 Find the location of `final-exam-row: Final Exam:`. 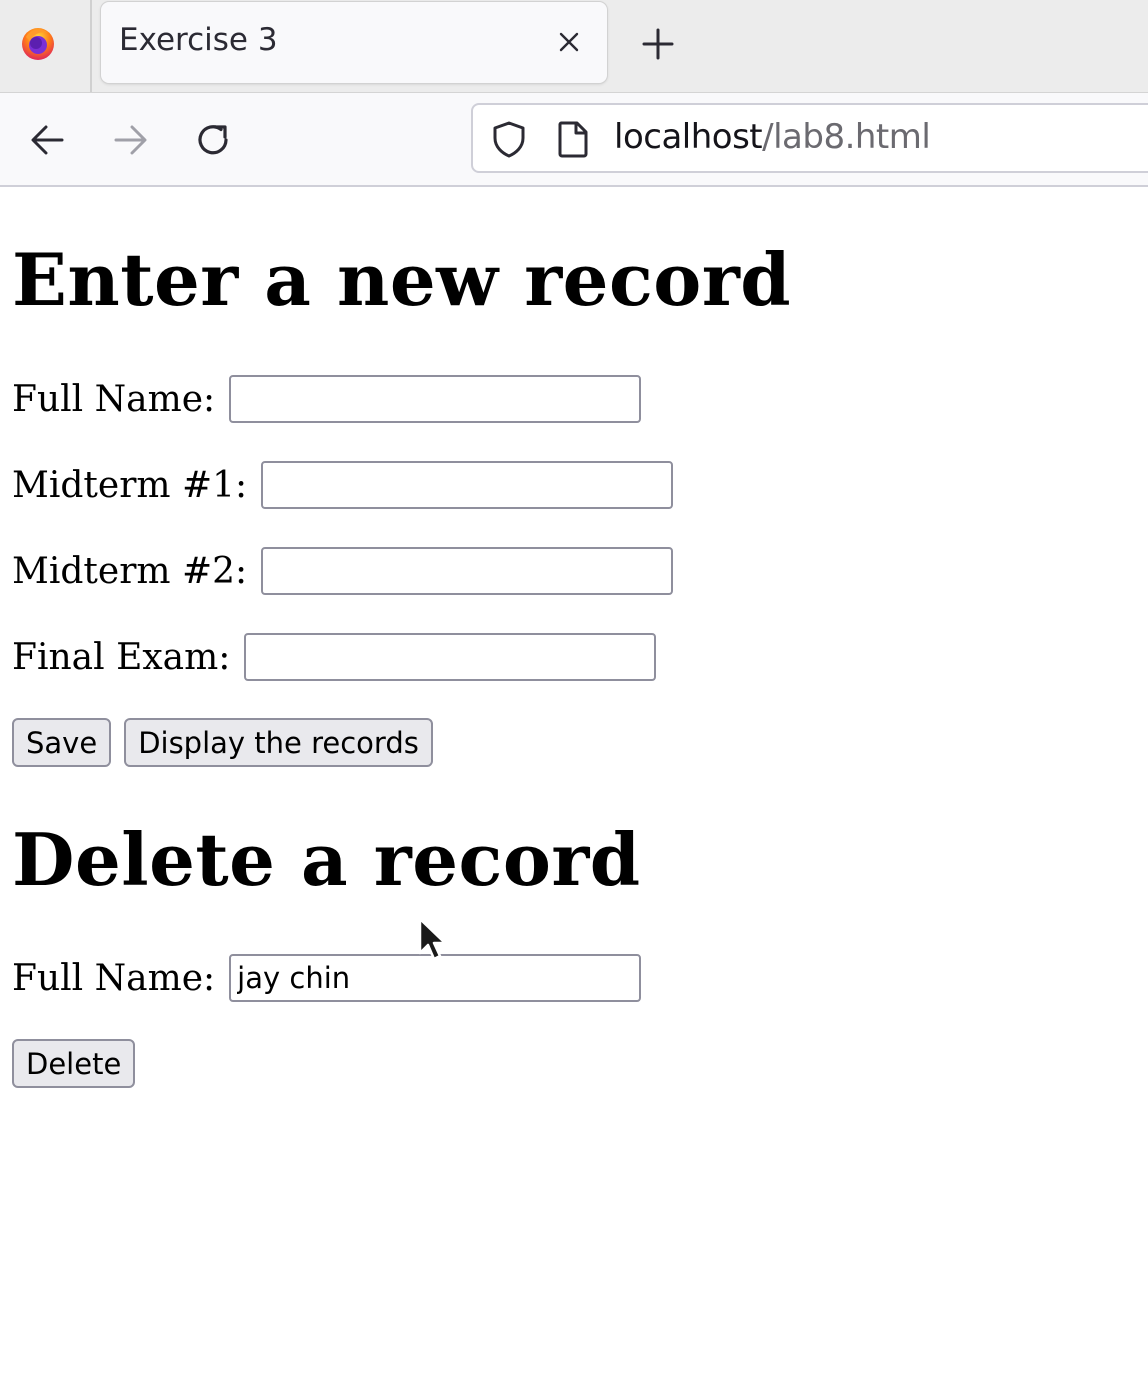

final-exam-row: Final Exam: is located at coordinates (334, 657).